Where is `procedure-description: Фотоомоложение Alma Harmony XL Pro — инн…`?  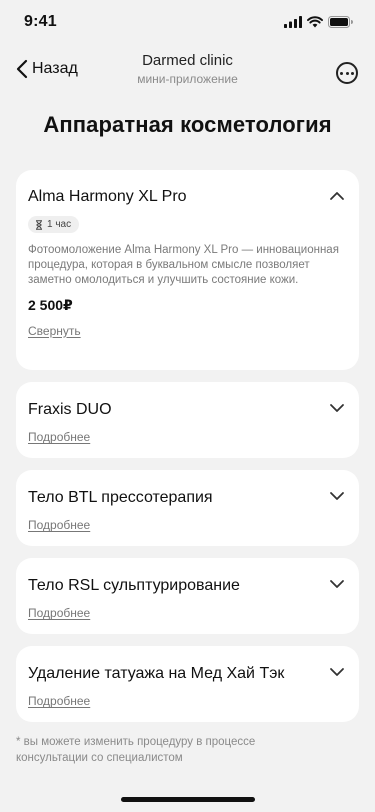
procedure-description: Фотоомоложение Alma Harmony XL Pro — инн… is located at coordinates (183, 264).